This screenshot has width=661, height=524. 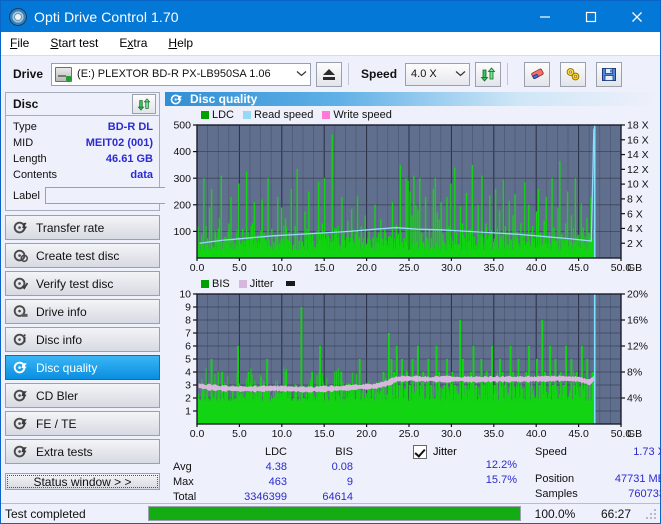 What do you see at coordinates (424, 74) in the screenshot?
I see `speed-select-value: 4.0 X` at bounding box center [424, 74].